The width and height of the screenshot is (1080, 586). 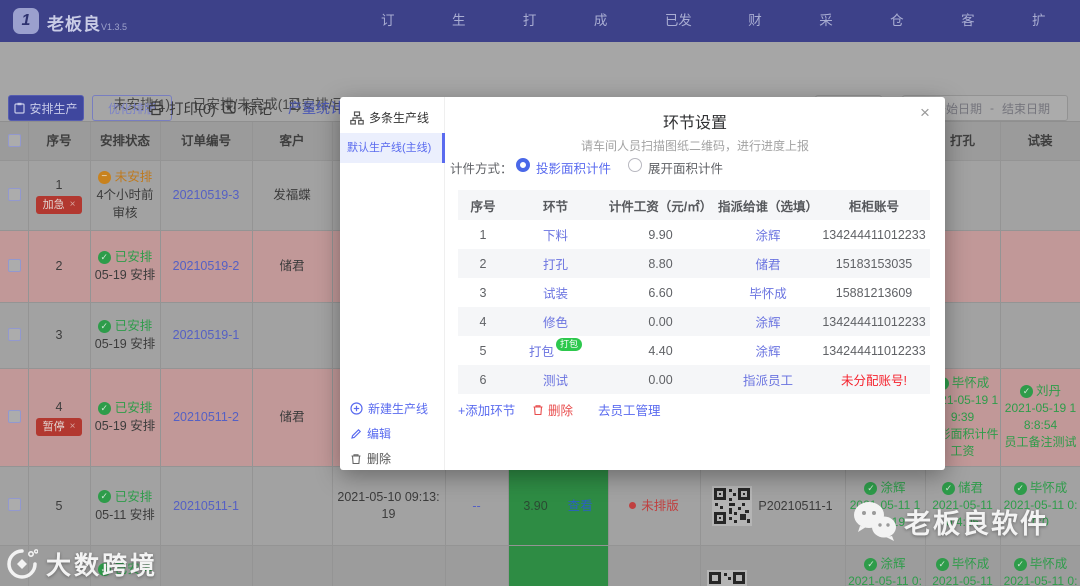 What do you see at coordinates (82, 564) in the screenshot?
I see `watermark-dashukuajing: 大数跨境` at bounding box center [82, 564].